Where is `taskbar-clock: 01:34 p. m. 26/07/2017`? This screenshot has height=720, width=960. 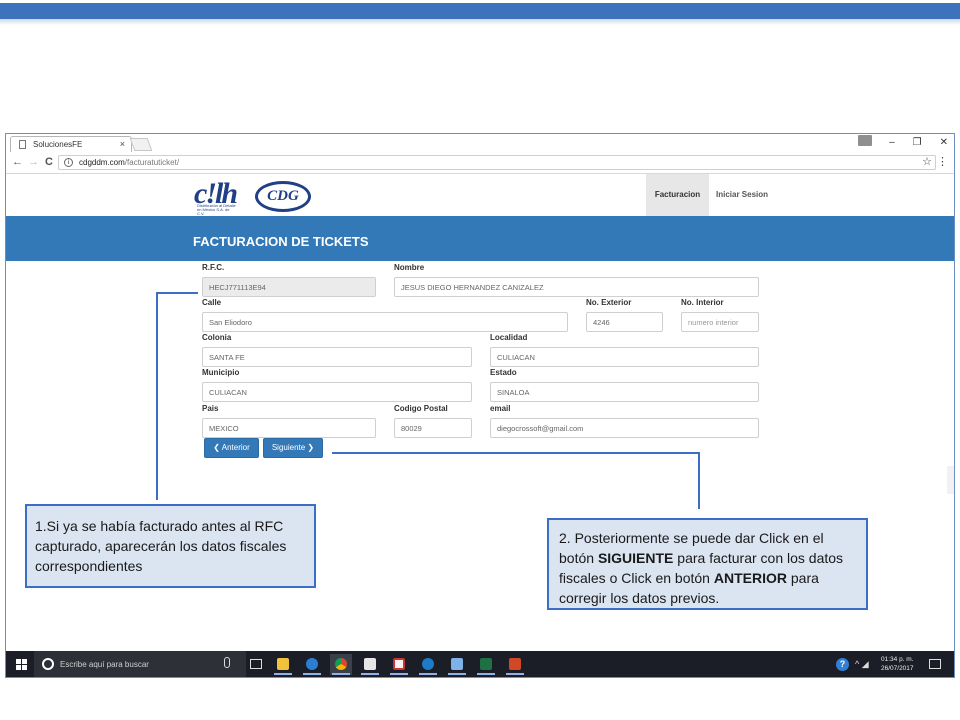
taskbar-clock: 01:34 p. m. 26/07/2017 is located at coordinates (897, 664).